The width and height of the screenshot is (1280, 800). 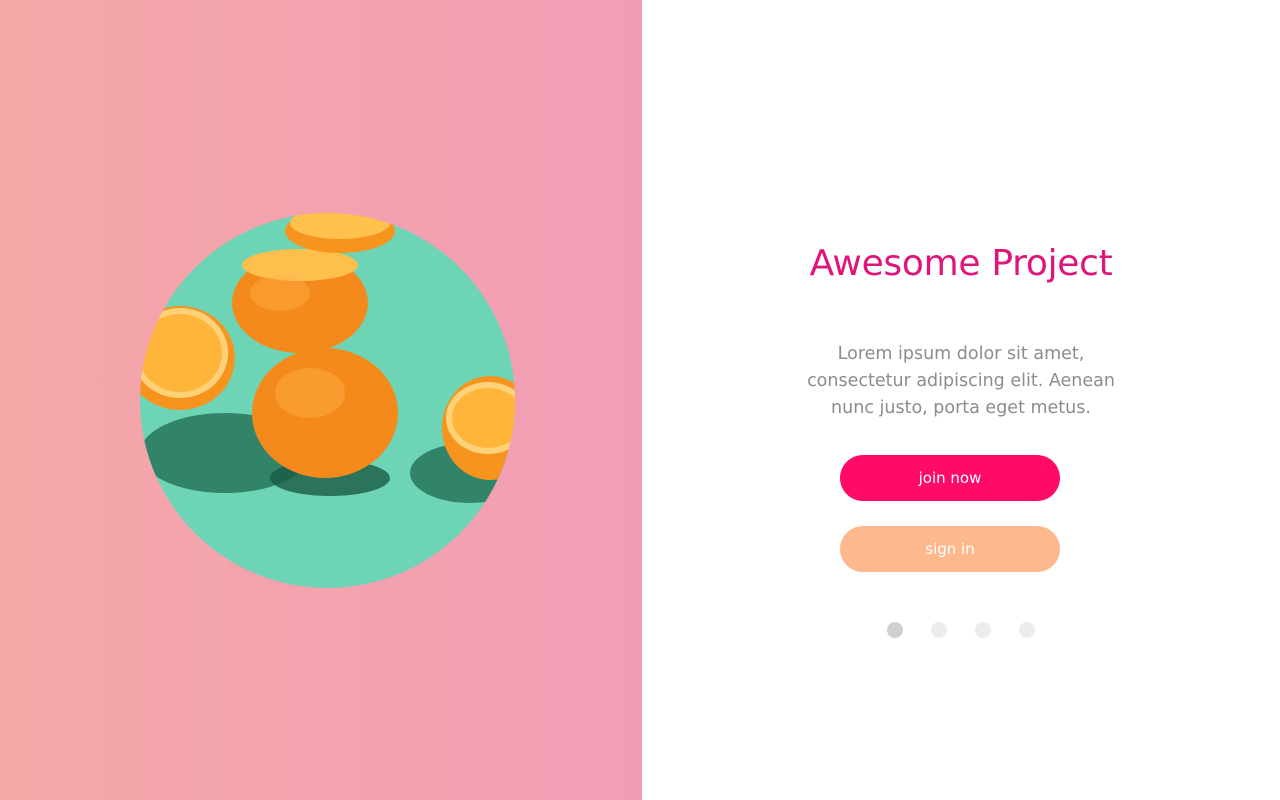 What do you see at coordinates (961, 408) in the screenshot?
I see `description-line: nunc justo, porta eget metus.` at bounding box center [961, 408].